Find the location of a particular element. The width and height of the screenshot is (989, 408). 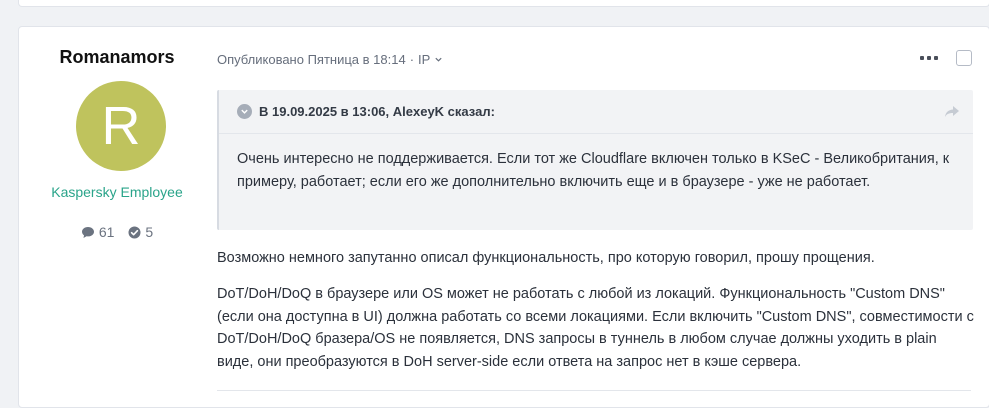

quote-header: В 19.09.2025 в 13:06, AlexeyK сказал: is located at coordinates (596, 112).